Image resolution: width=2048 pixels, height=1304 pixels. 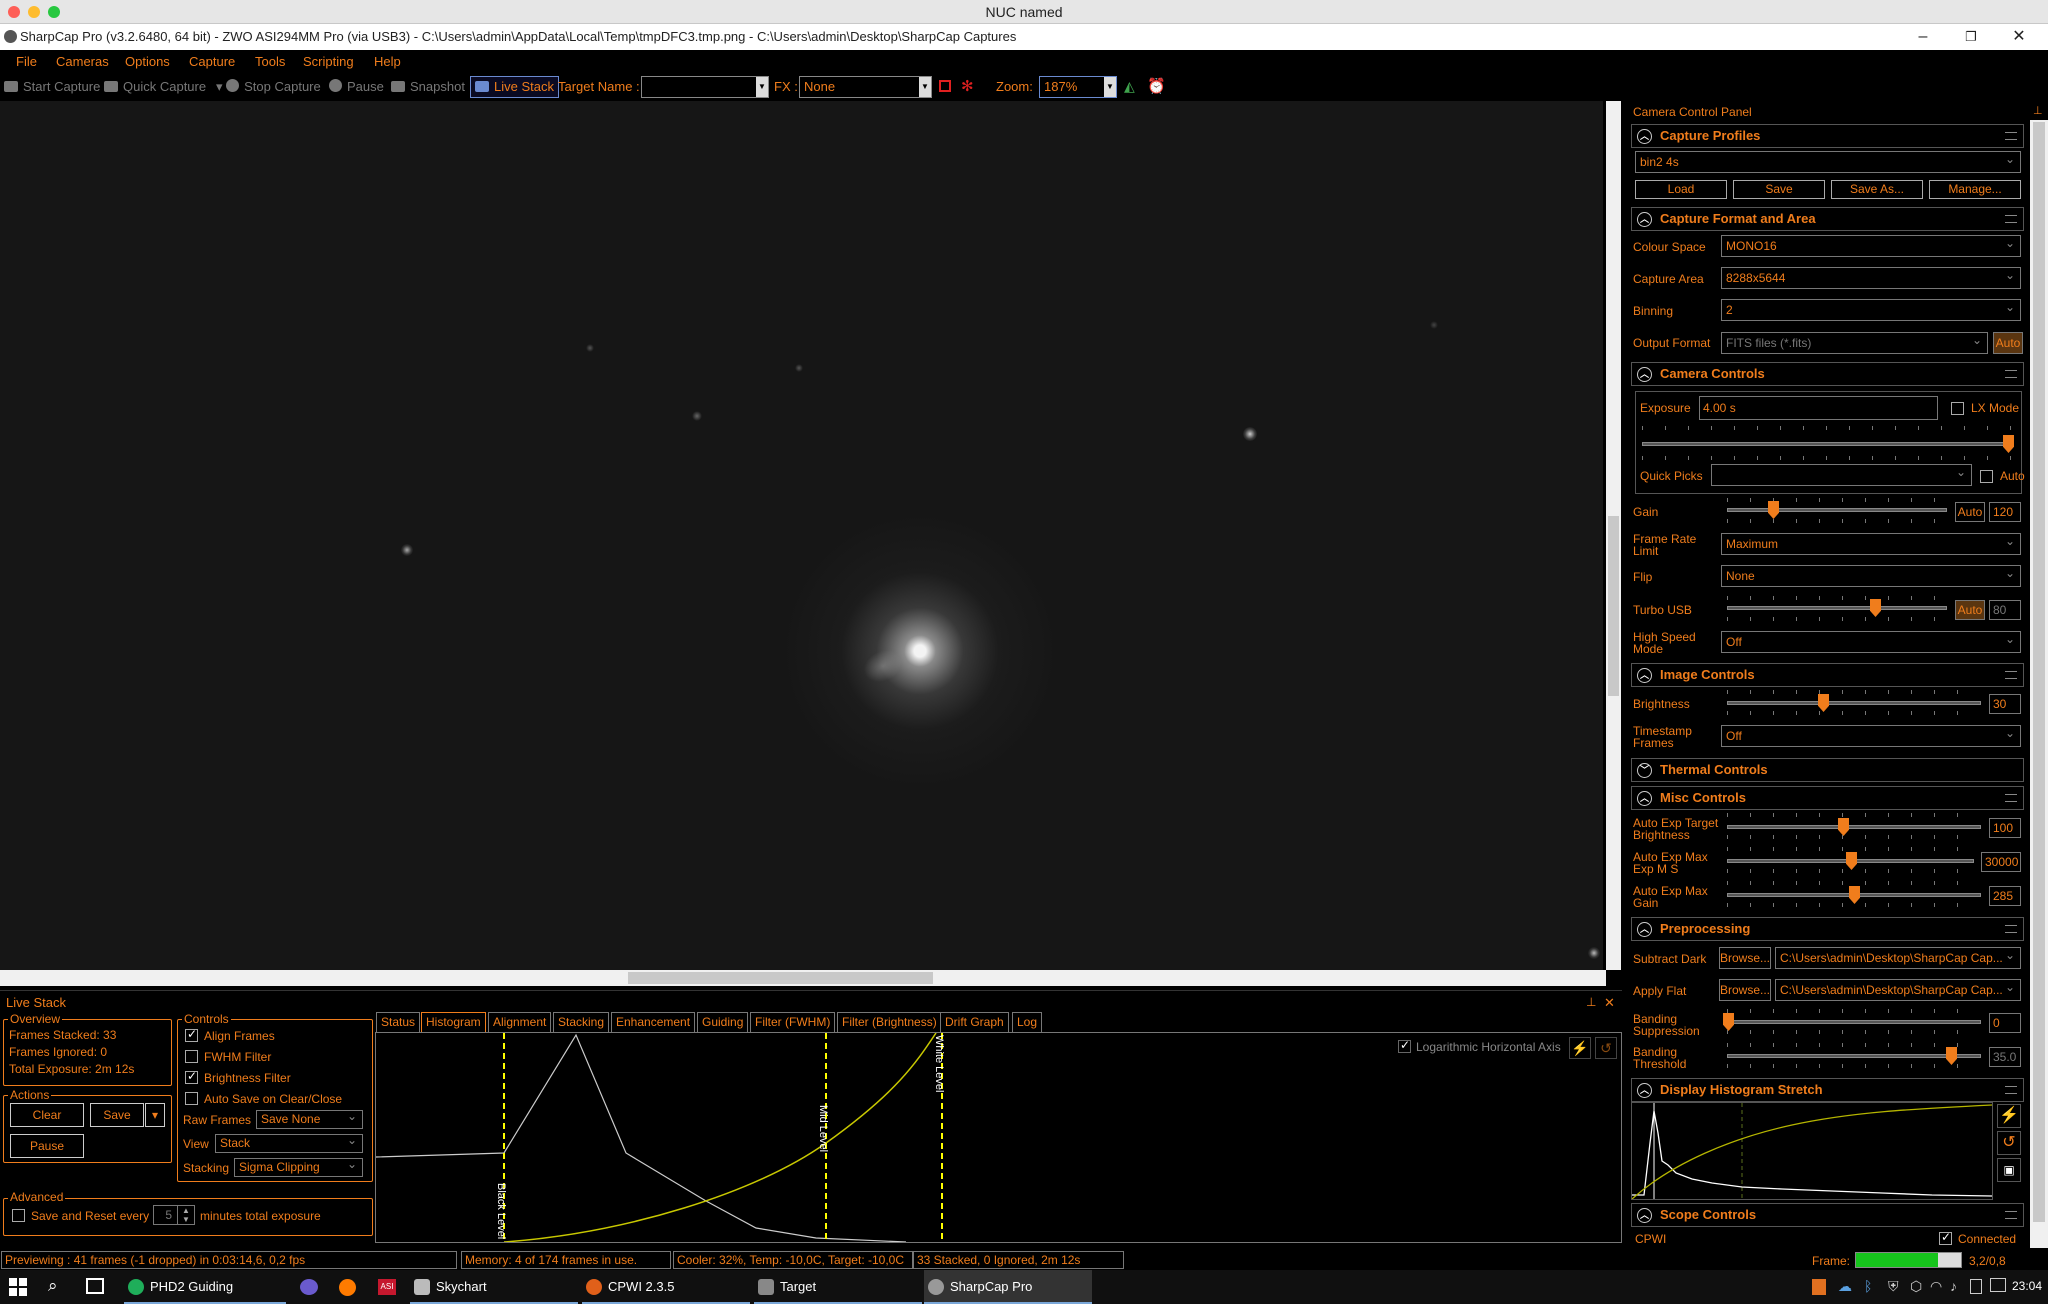 What do you see at coordinates (34, 12) in the screenshot?
I see `minimize-dot-icon` at bounding box center [34, 12].